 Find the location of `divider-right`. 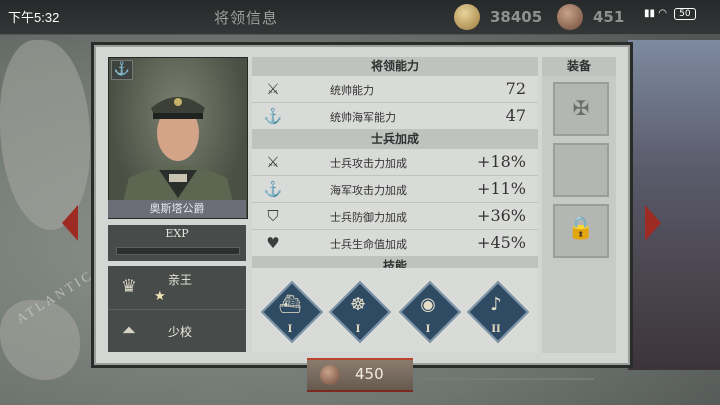

divider-right is located at coordinates (509, 379).